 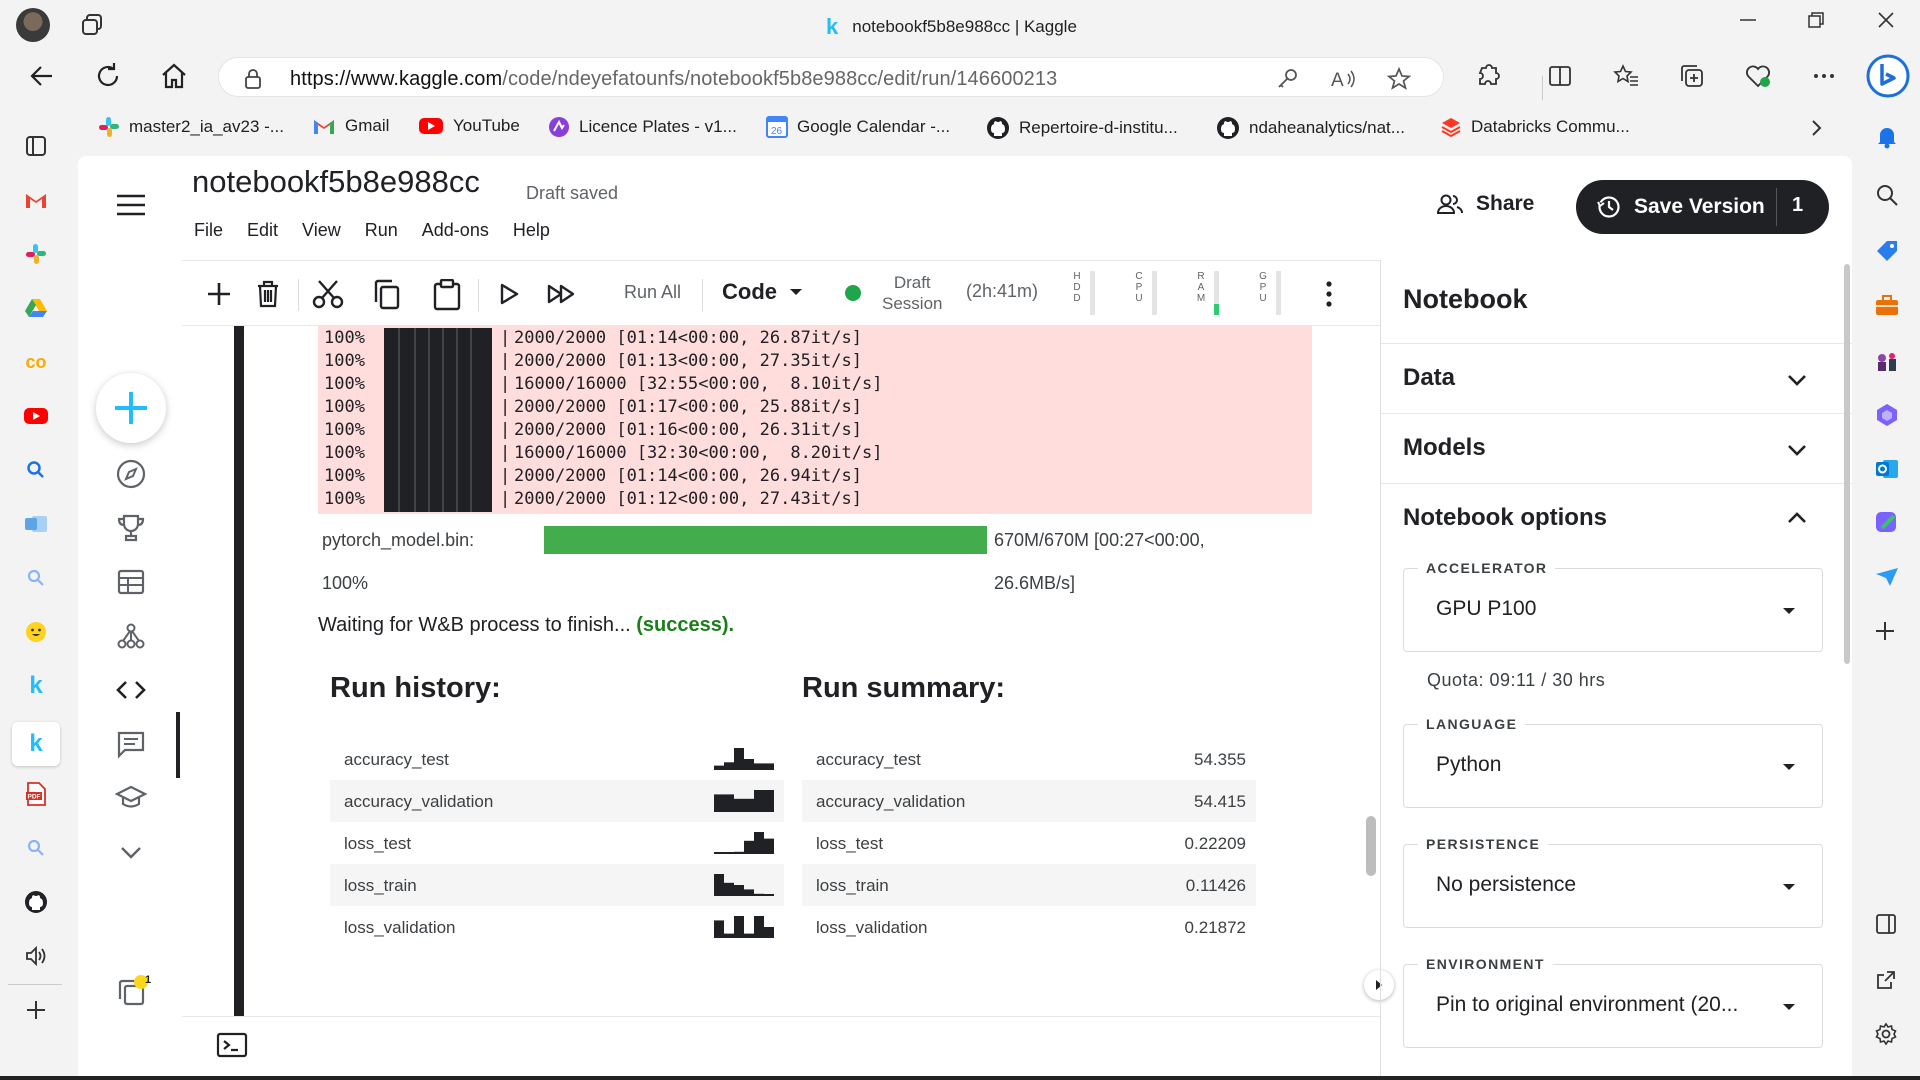 What do you see at coordinates (131, 408) in the screenshot?
I see `create-button` at bounding box center [131, 408].